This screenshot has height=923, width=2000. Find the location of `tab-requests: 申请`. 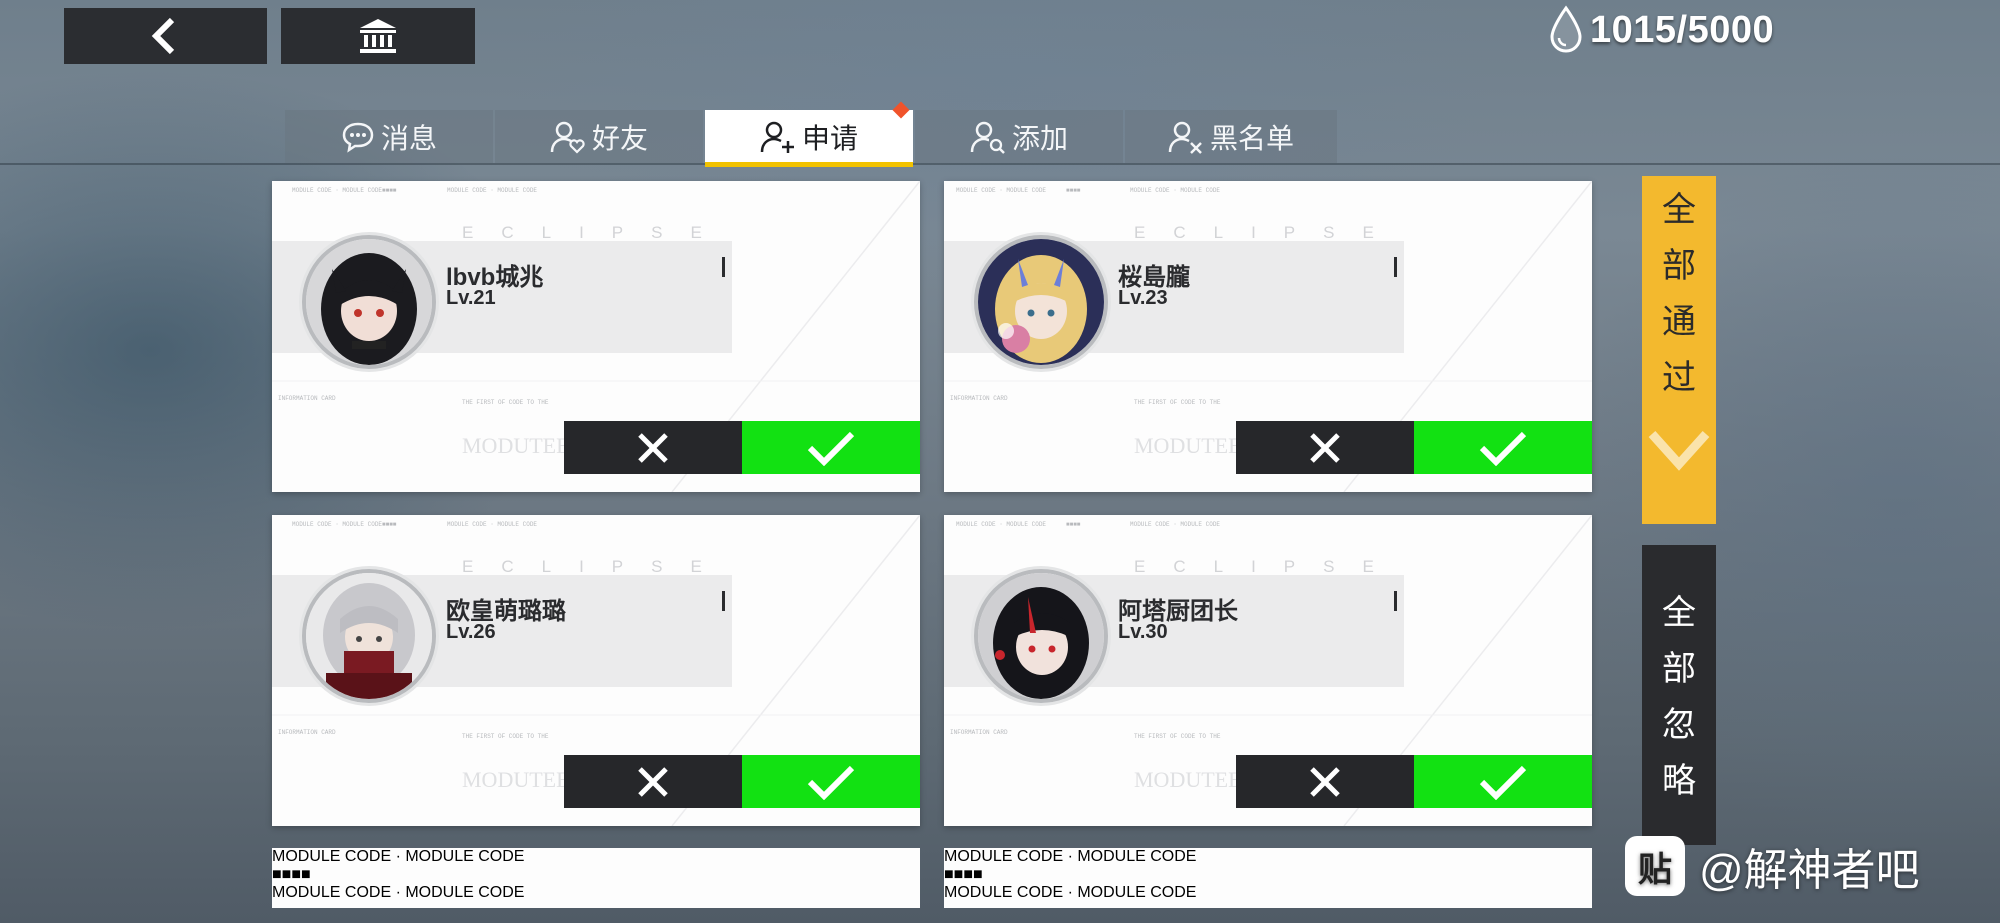

tab-requests: 申请 is located at coordinates (809, 134).